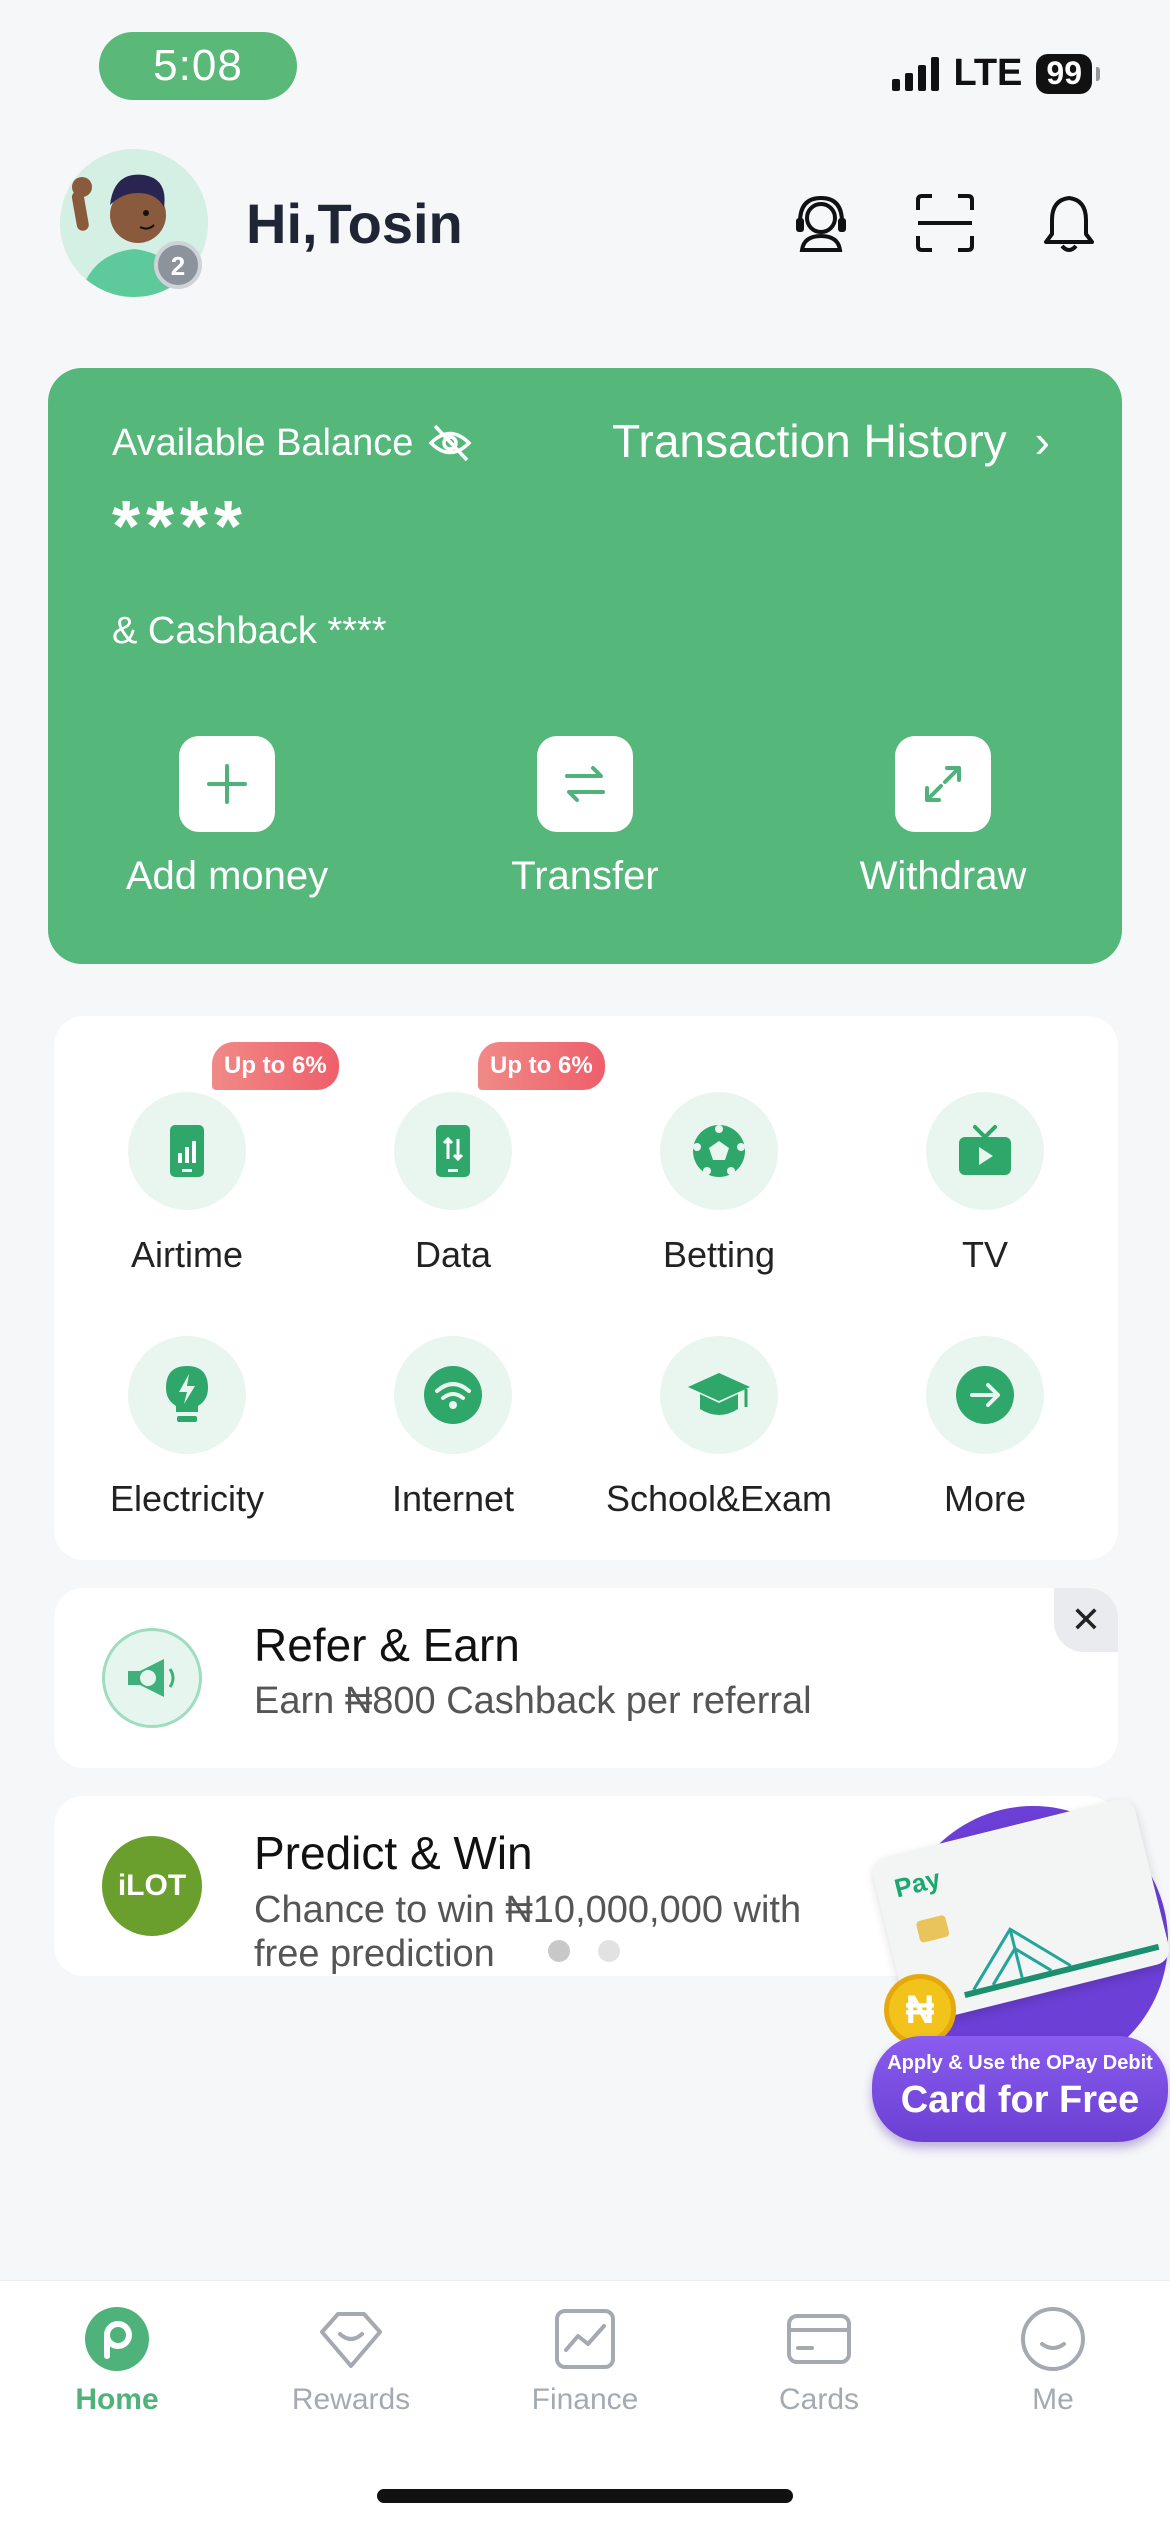 This screenshot has height=2532, width=1170. I want to click on nav-finance: Finance, so click(585, 2361).